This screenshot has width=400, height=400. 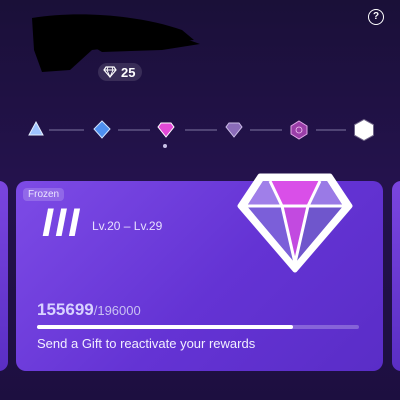 What do you see at coordinates (165, 327) in the screenshot?
I see `progress-bar-fill` at bounding box center [165, 327].